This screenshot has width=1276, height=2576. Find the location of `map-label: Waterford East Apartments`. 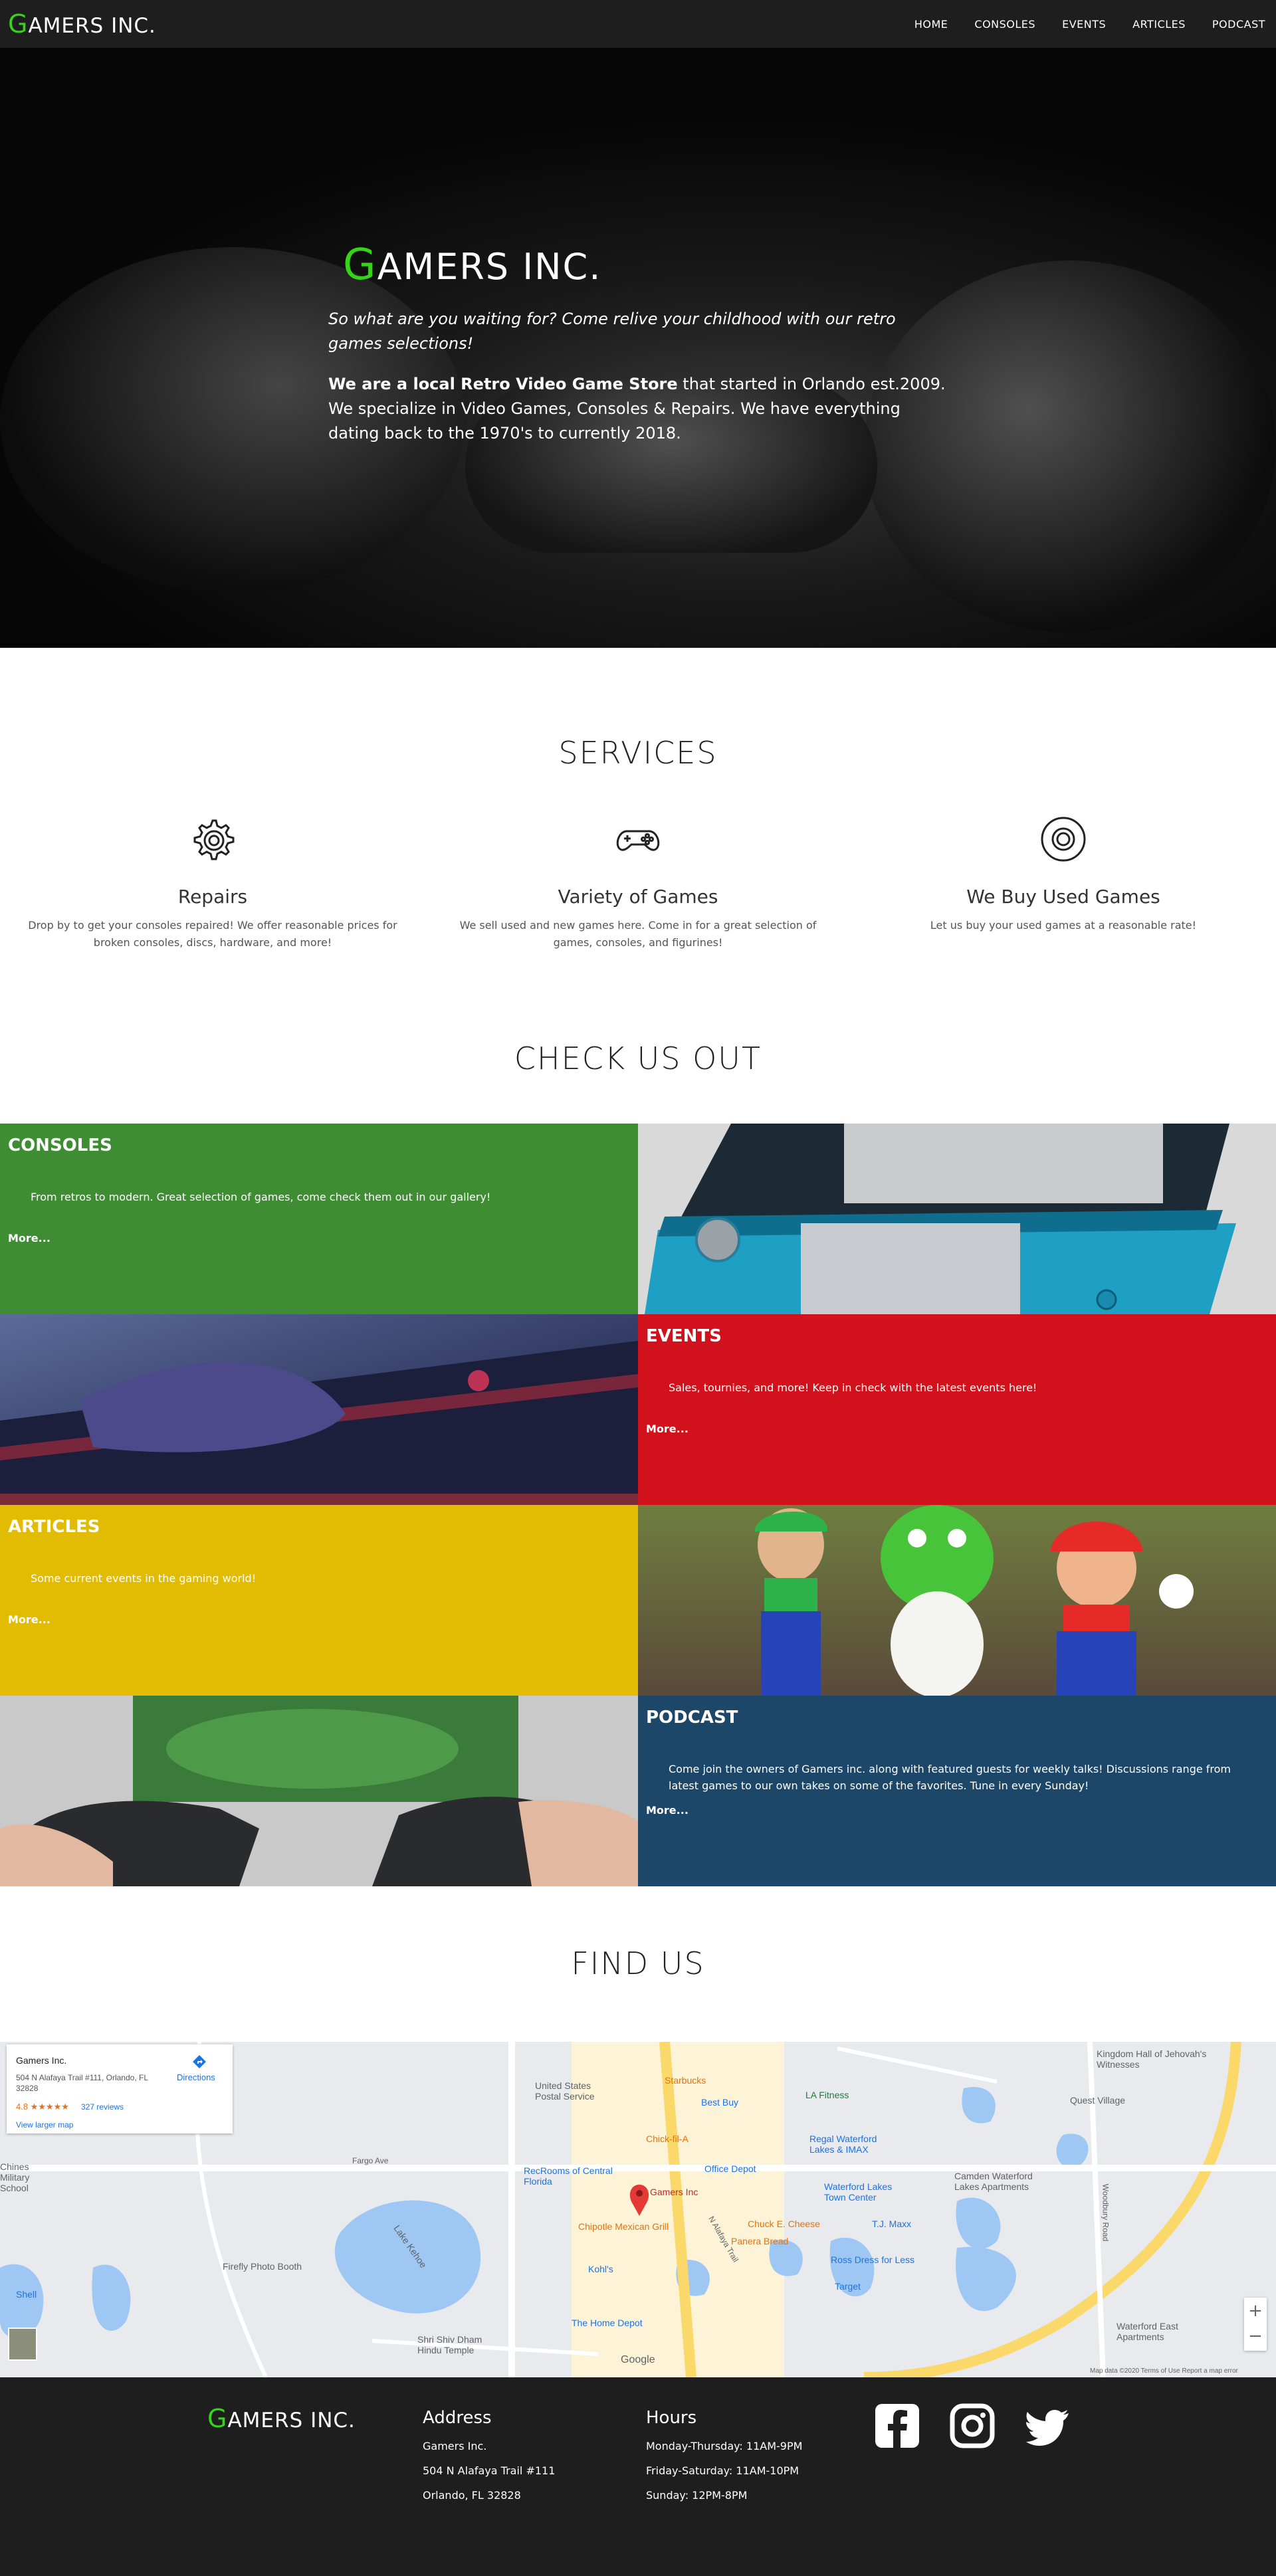

map-label: Waterford East Apartments is located at coordinates (1147, 2331).